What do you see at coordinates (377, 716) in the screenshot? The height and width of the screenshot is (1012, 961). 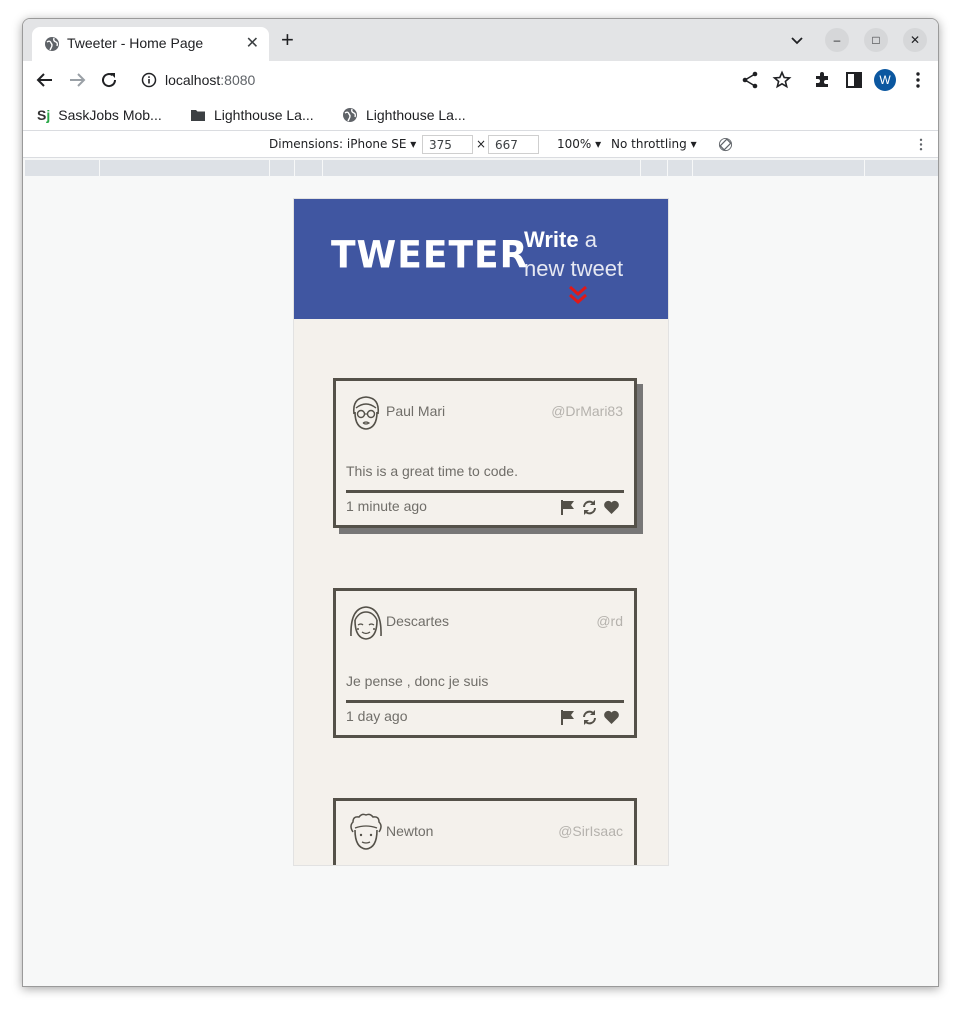 I see `tweet-timestamp: 1 day ago` at bounding box center [377, 716].